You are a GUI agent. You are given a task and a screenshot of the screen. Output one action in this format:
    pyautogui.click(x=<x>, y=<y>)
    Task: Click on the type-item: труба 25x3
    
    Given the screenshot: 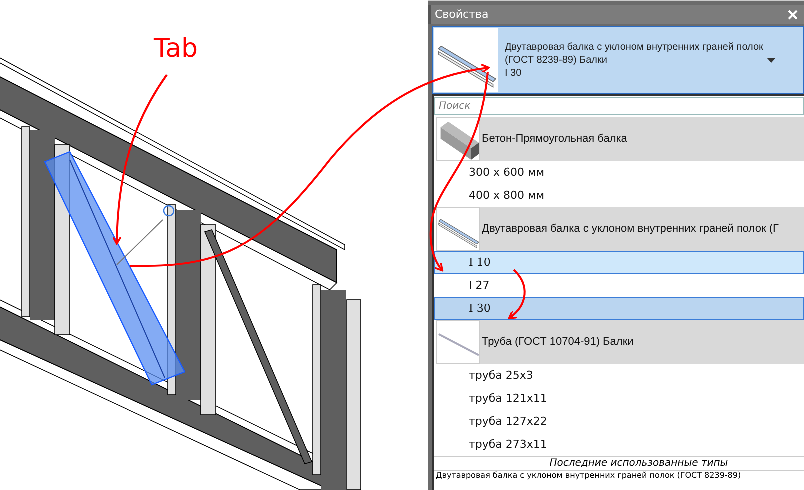 What is the action you would take?
    pyautogui.click(x=619, y=375)
    